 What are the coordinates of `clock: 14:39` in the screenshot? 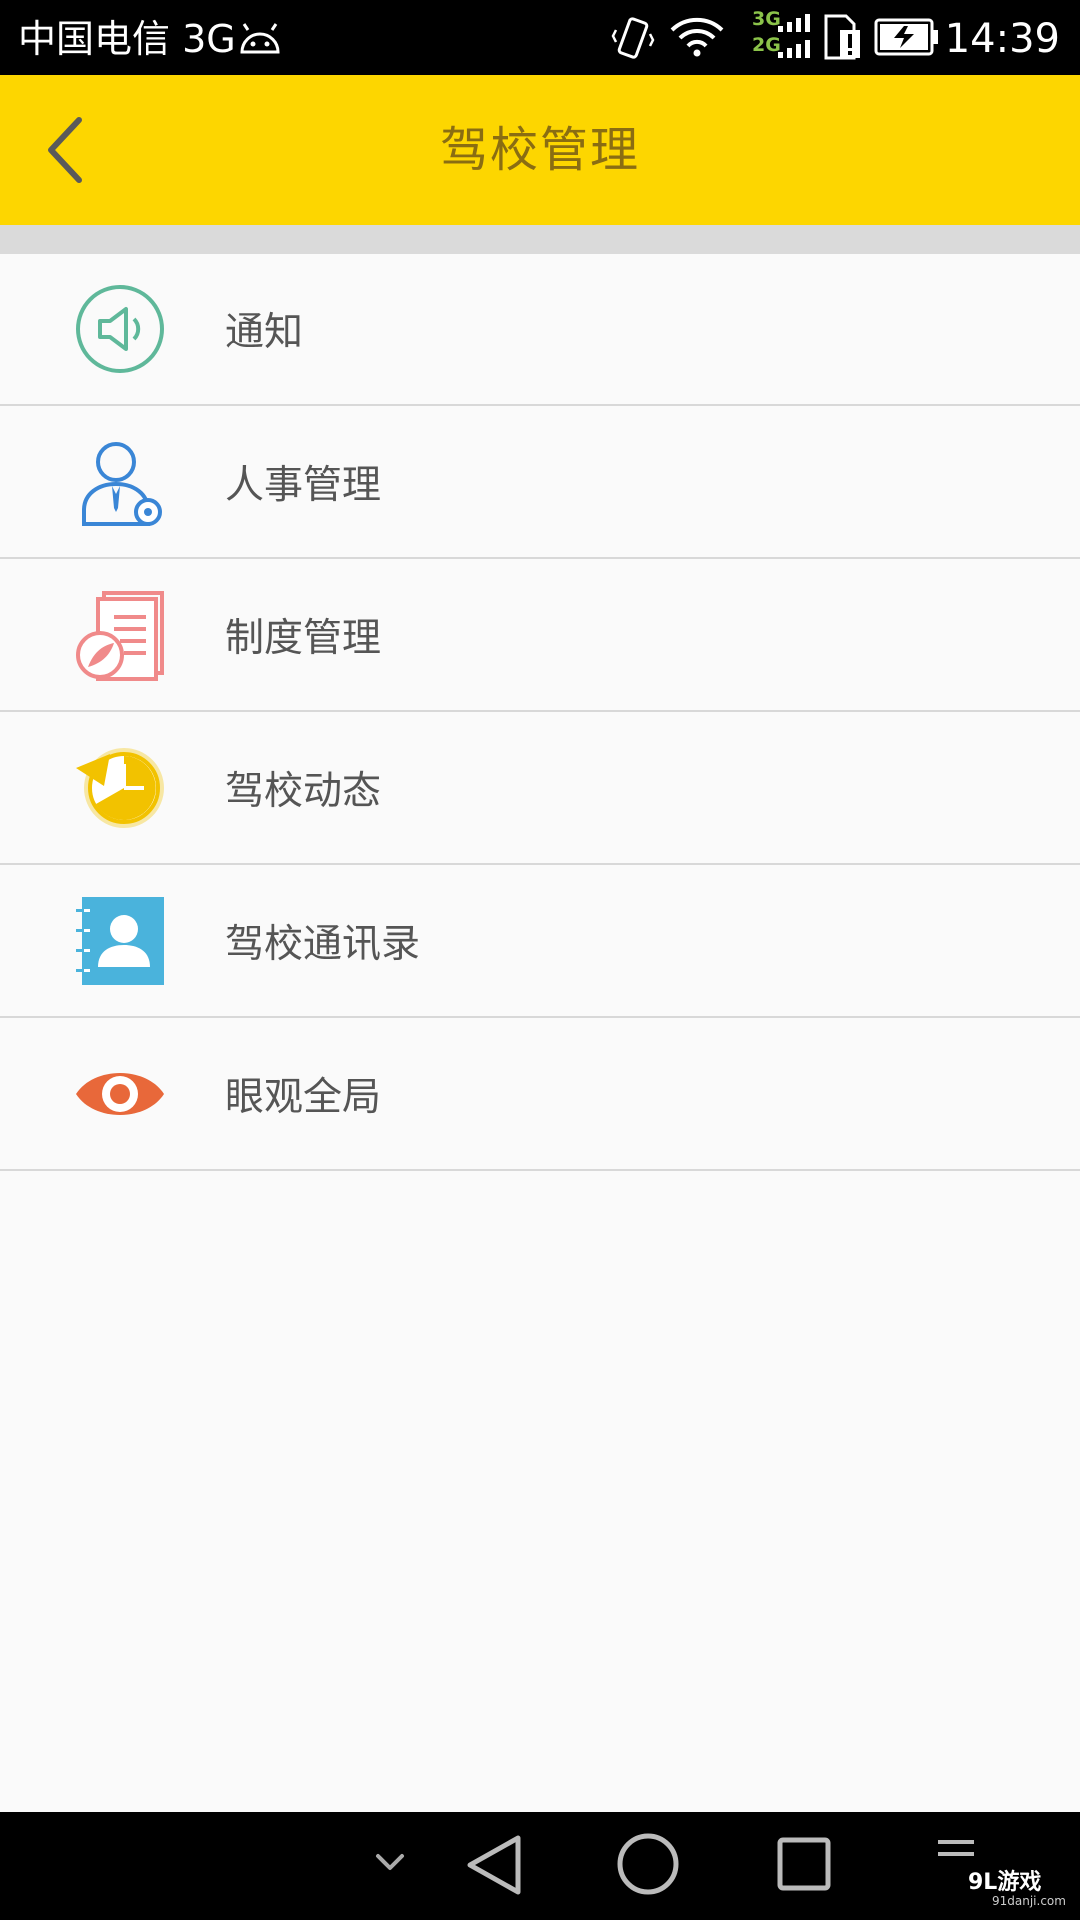 It's located at (1002, 39).